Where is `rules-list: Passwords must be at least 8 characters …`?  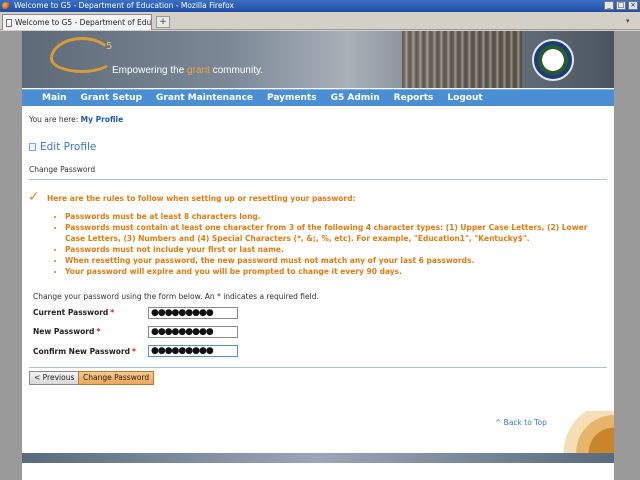
rules-list: Passwords must be at least 8 characters … is located at coordinates (331, 244).